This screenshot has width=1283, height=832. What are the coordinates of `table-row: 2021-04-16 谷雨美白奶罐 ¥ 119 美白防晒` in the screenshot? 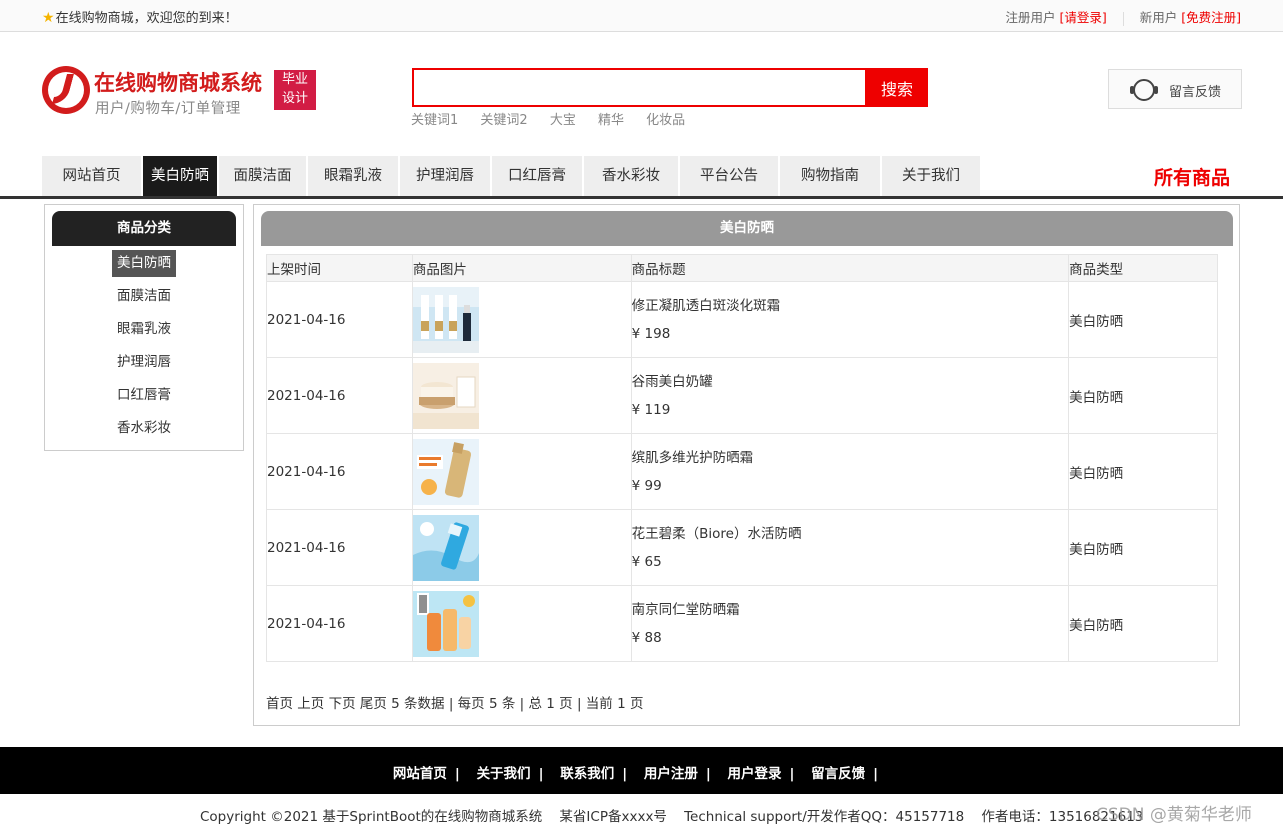 It's located at (742, 395).